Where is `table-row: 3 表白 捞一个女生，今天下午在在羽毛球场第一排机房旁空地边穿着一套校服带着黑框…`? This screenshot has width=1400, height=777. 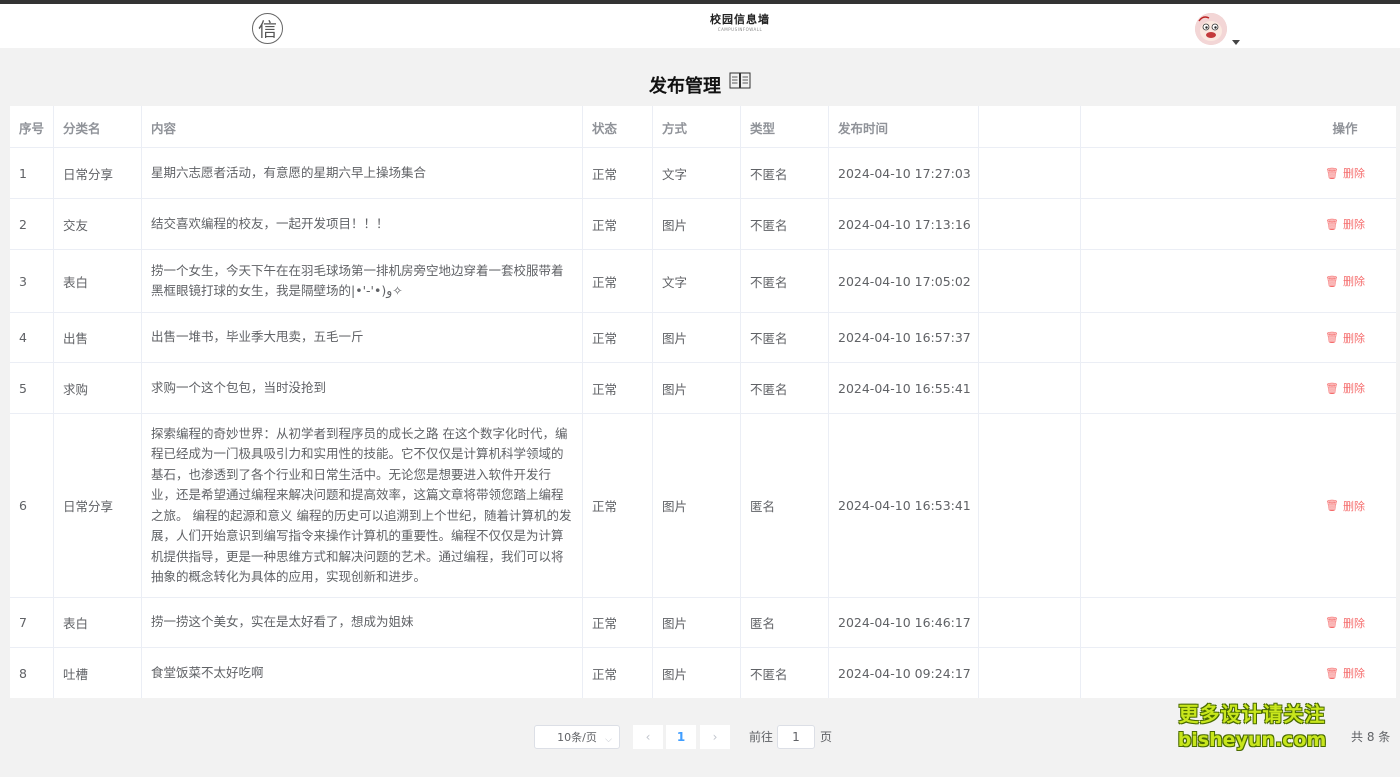 table-row: 3 表白 捞一个女生，今天下午在在羽毛球场第一排机房旁空地边穿着一套校服带着黑框… is located at coordinates (703, 281).